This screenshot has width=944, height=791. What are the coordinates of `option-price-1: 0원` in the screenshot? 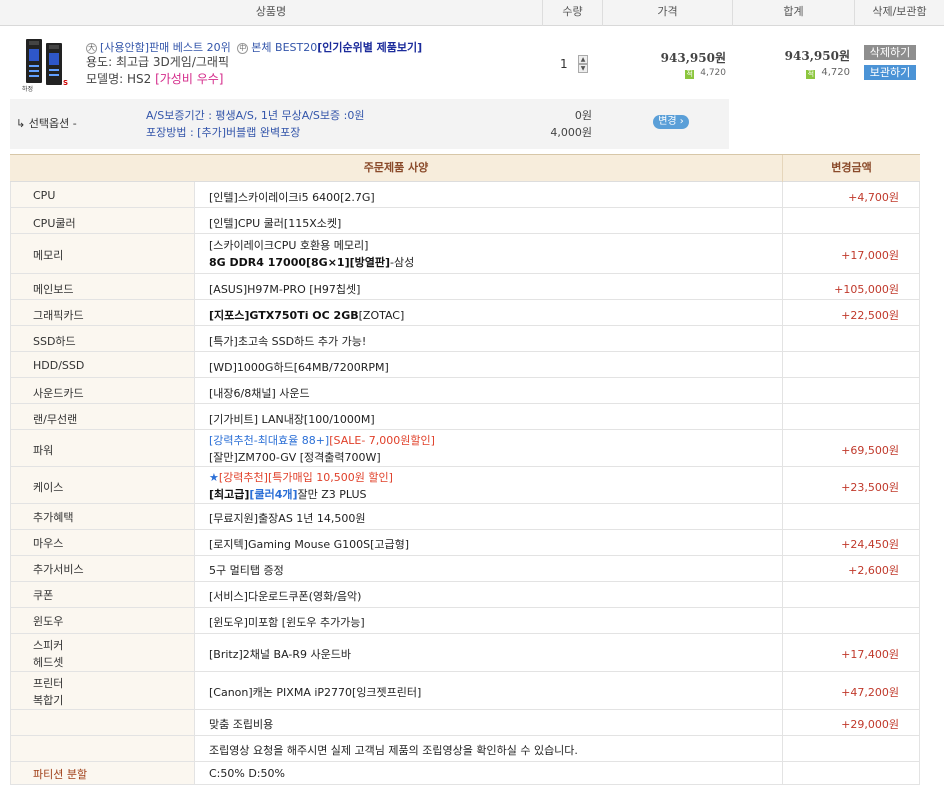 It's located at (583, 115).